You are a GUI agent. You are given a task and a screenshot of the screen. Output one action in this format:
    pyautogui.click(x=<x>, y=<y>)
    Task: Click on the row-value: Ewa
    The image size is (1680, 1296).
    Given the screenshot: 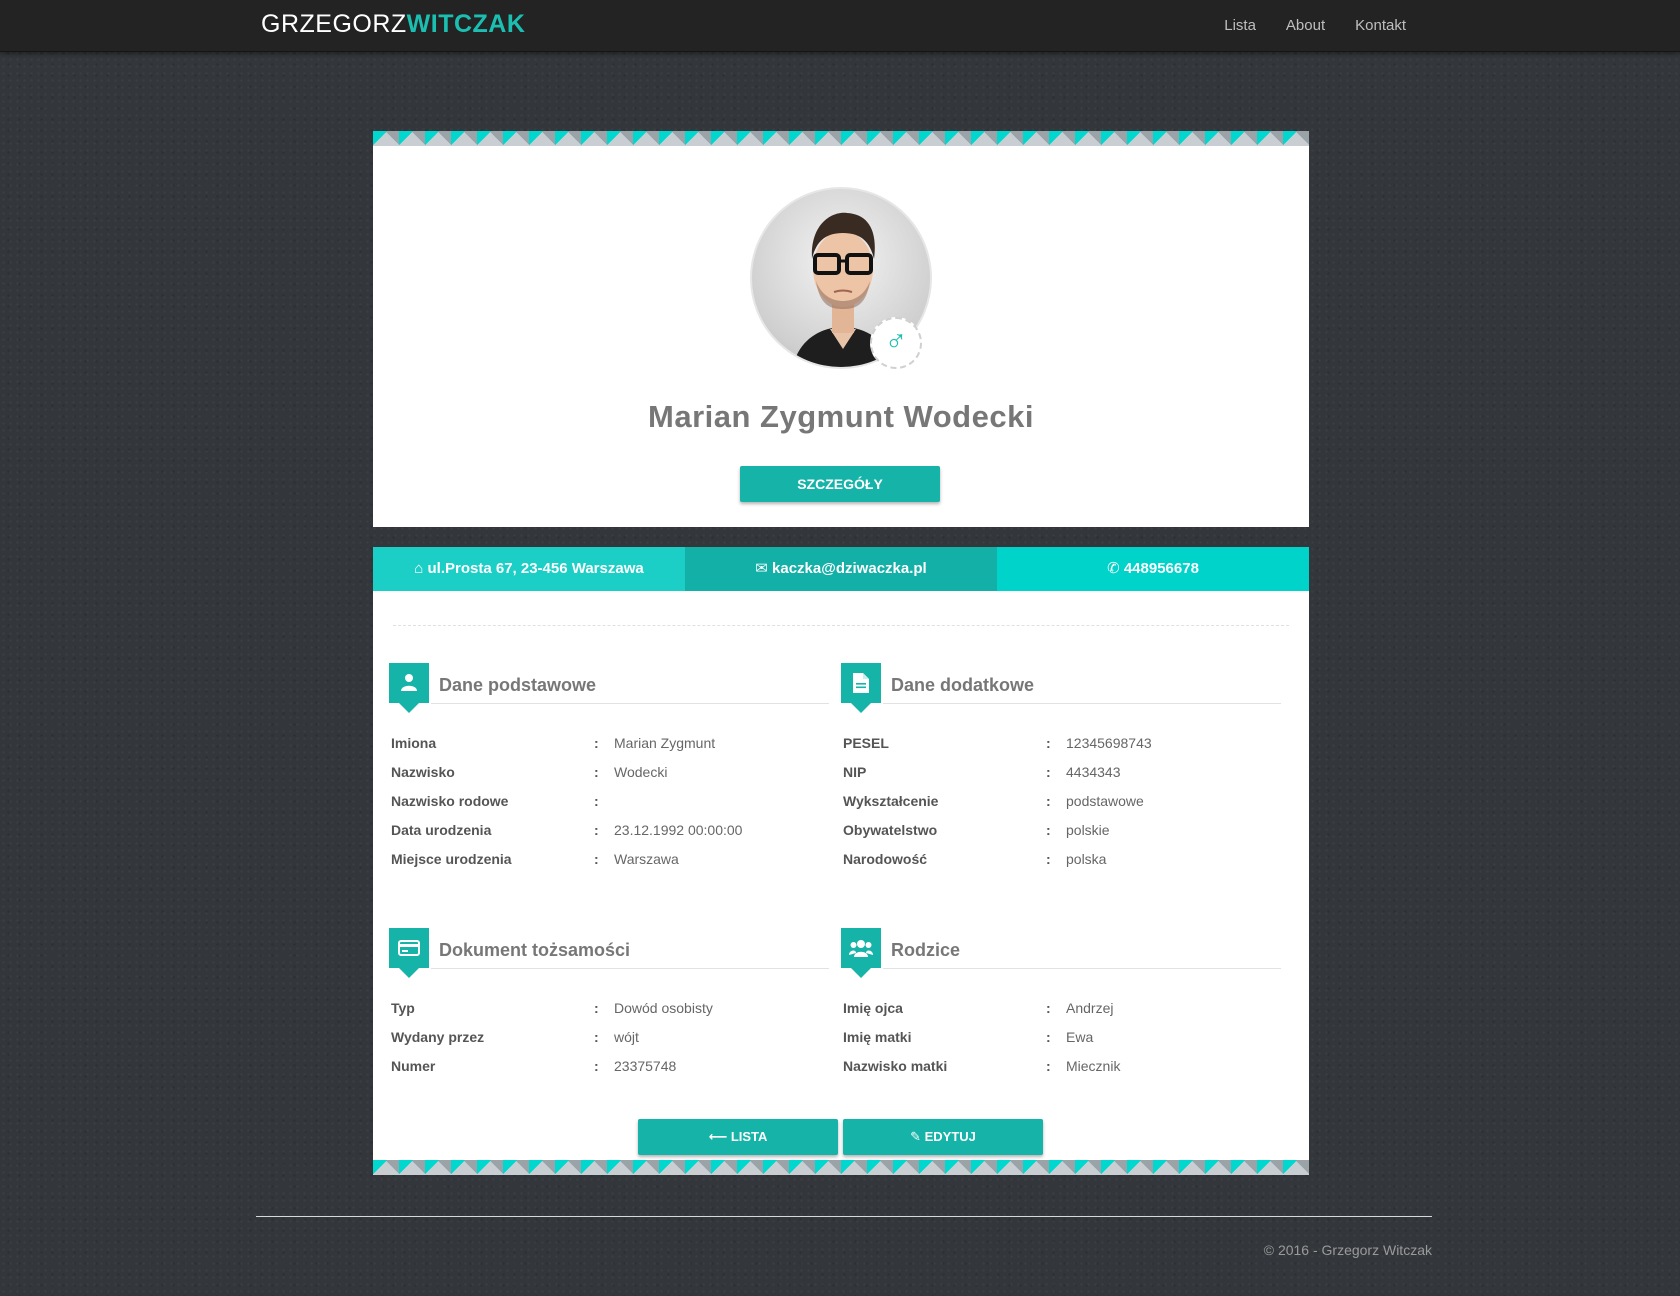 What is the action you would take?
    pyautogui.click(x=1080, y=1037)
    